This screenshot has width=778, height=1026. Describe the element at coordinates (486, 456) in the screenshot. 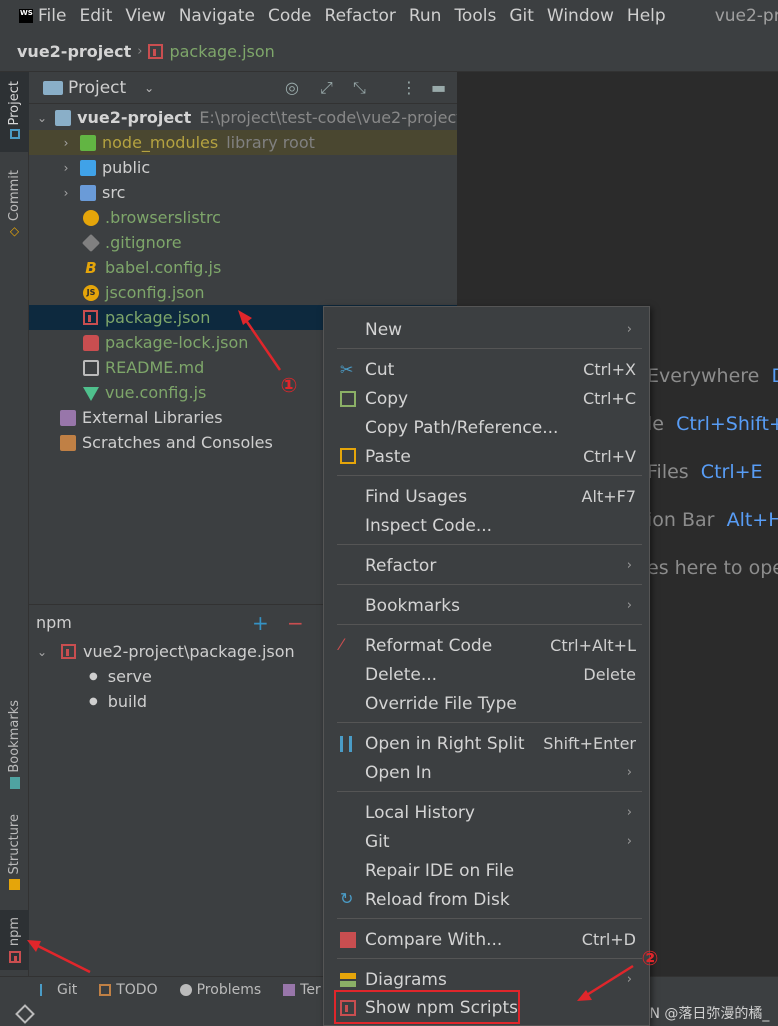

I see `menu-item-paste: Paste Ctrl+V` at that location.